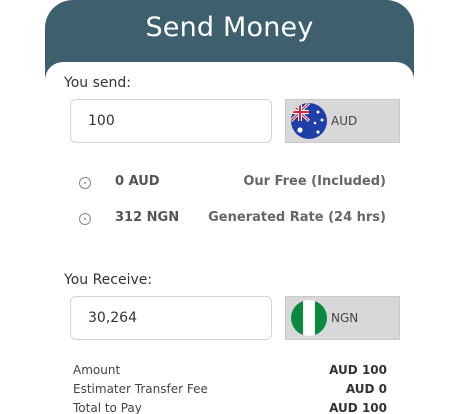  What do you see at coordinates (345, 318) in the screenshot?
I see `receive-currency-code: NGN` at bounding box center [345, 318].